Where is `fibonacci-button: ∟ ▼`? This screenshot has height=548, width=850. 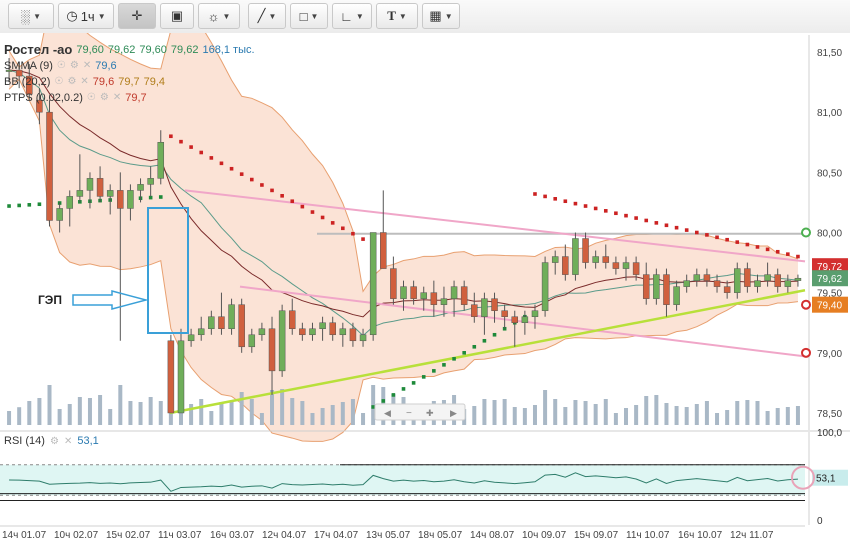 fibonacci-button: ∟ ▼ is located at coordinates (352, 16).